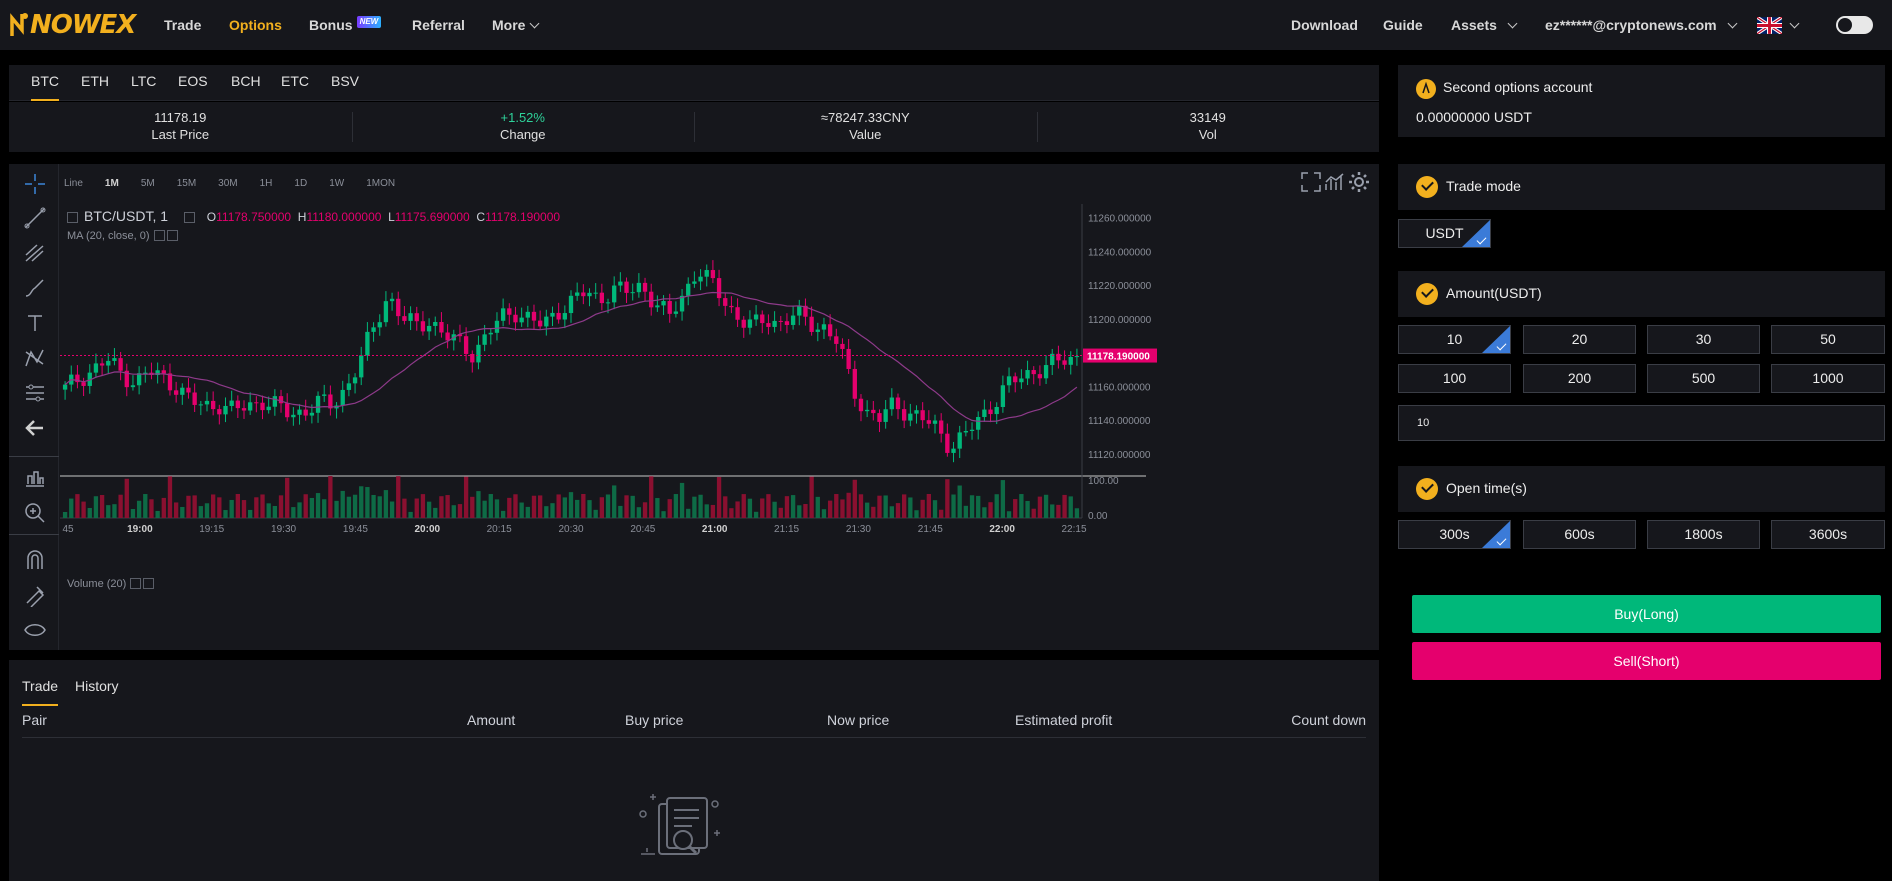 This screenshot has width=1892, height=881. What do you see at coordinates (1335, 182) in the screenshot?
I see `indicators-icon` at bounding box center [1335, 182].